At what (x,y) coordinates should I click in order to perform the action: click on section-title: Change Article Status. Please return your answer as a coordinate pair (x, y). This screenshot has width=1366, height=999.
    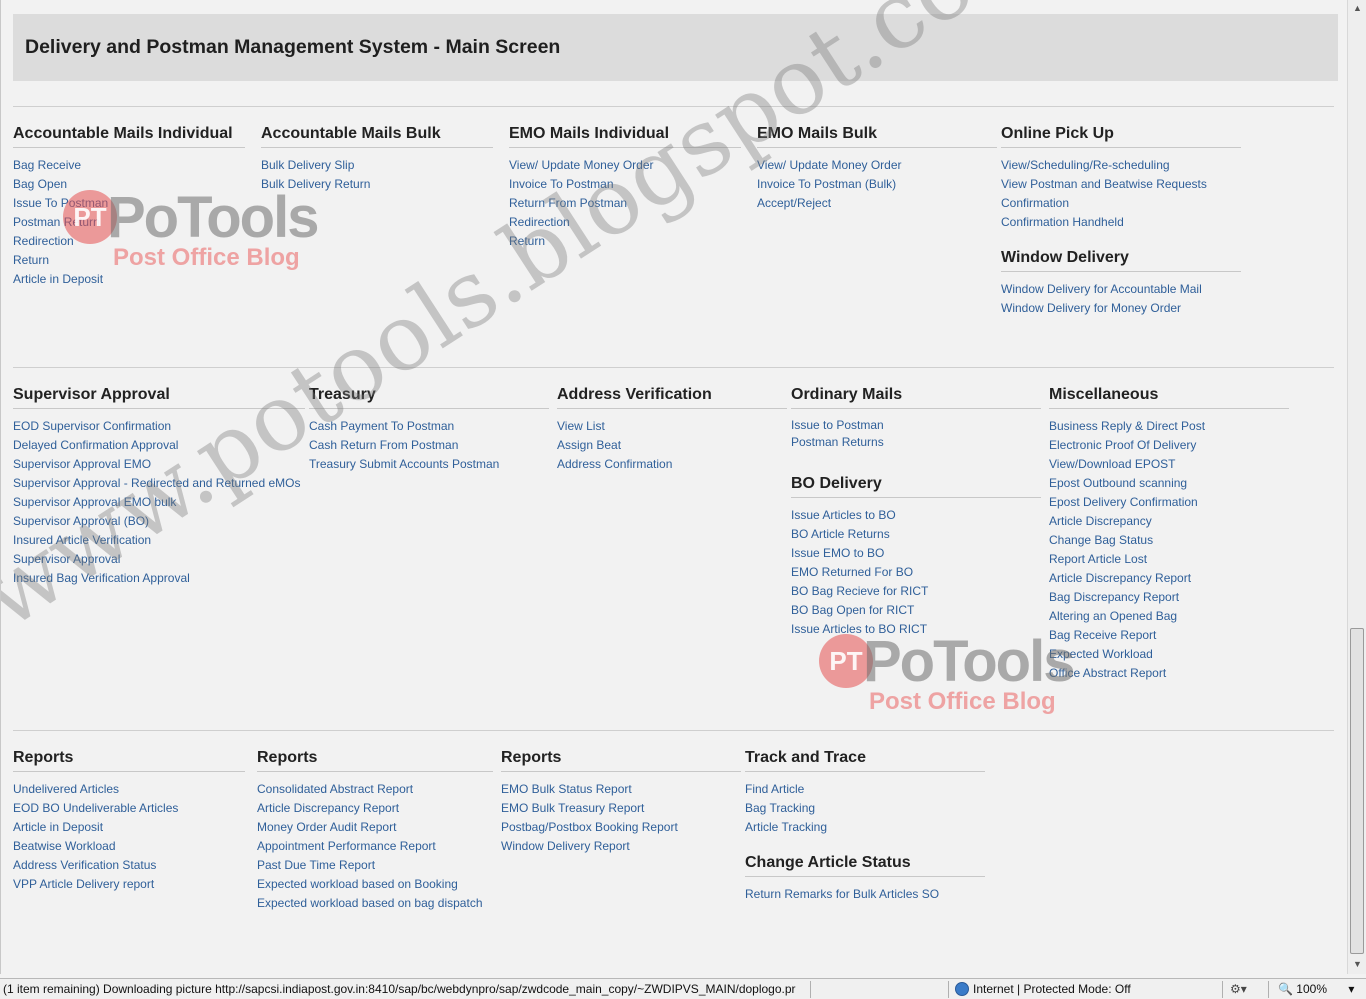
    Looking at the image, I should click on (865, 865).